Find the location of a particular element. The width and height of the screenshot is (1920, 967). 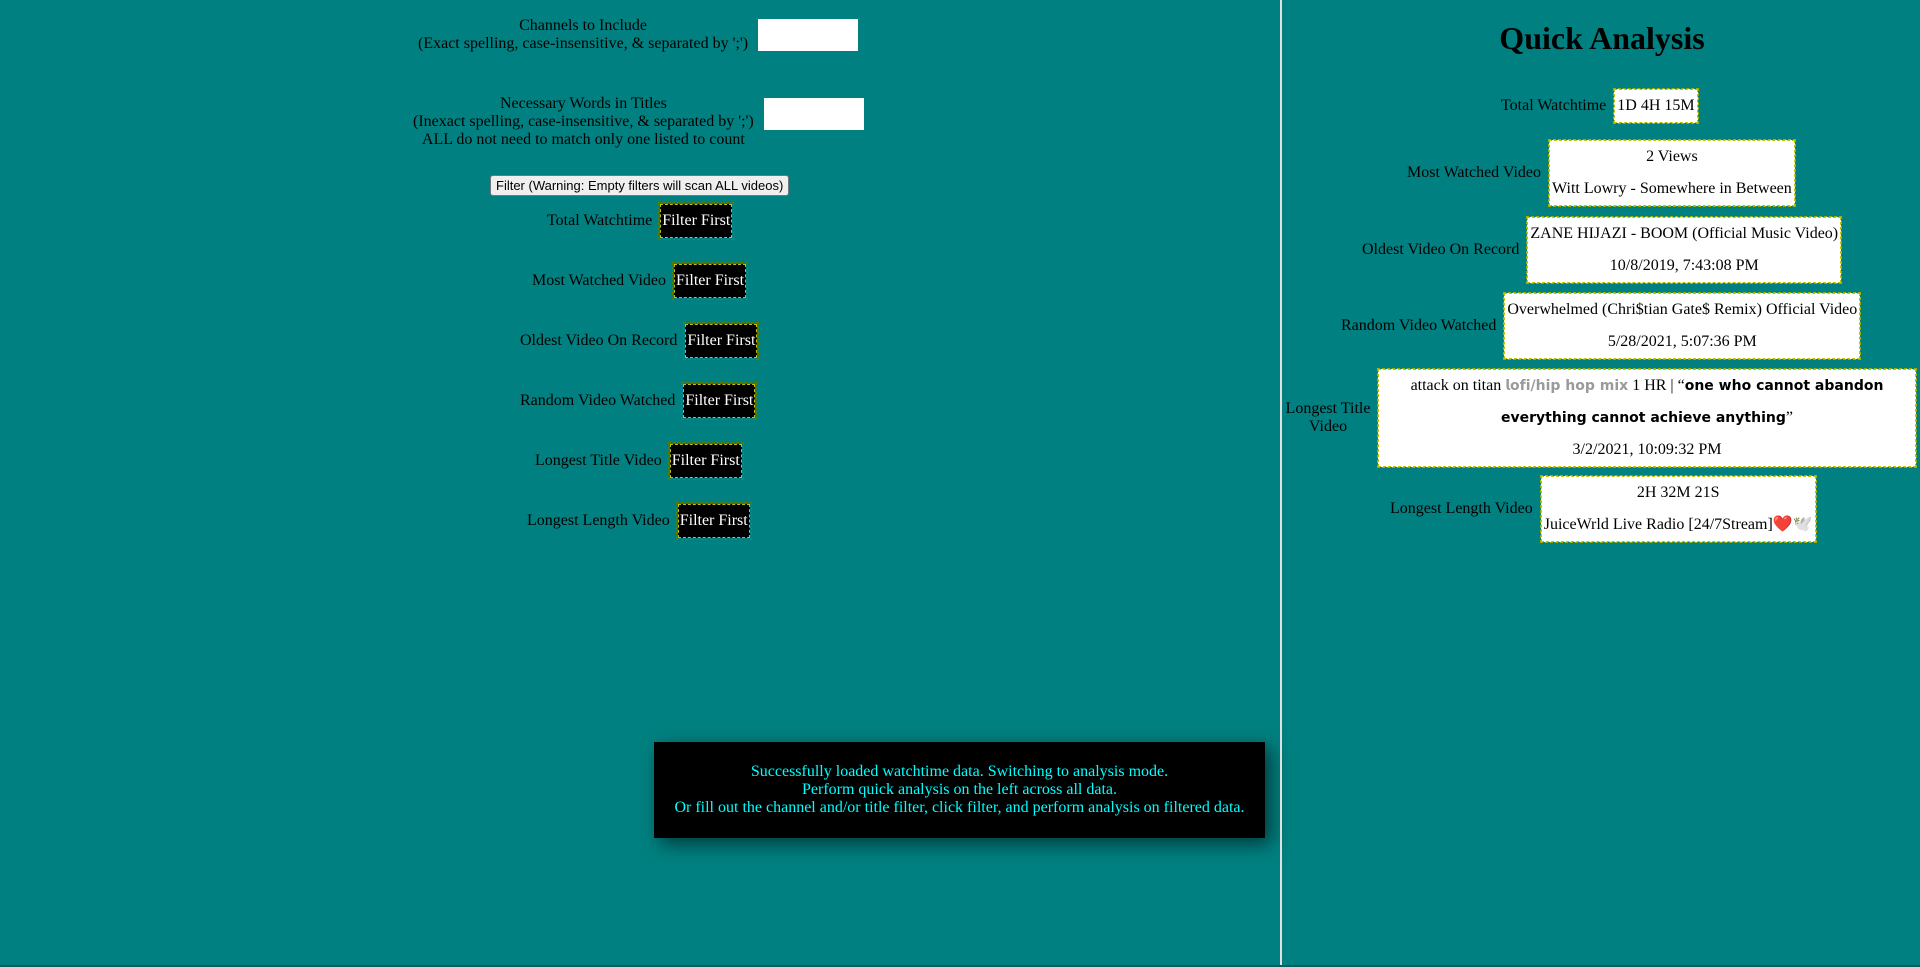

words-input is located at coordinates (813, 114).